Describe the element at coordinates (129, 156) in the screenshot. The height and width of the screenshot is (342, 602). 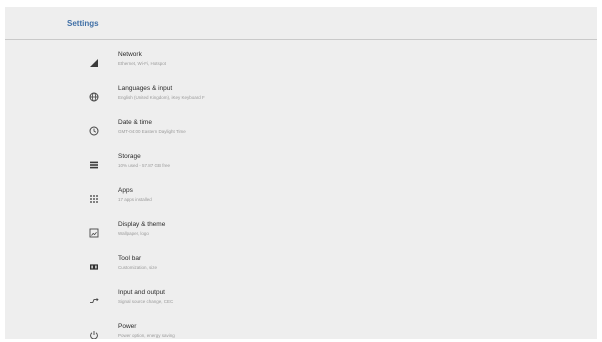
I see `settings-item-label: Storage` at that location.